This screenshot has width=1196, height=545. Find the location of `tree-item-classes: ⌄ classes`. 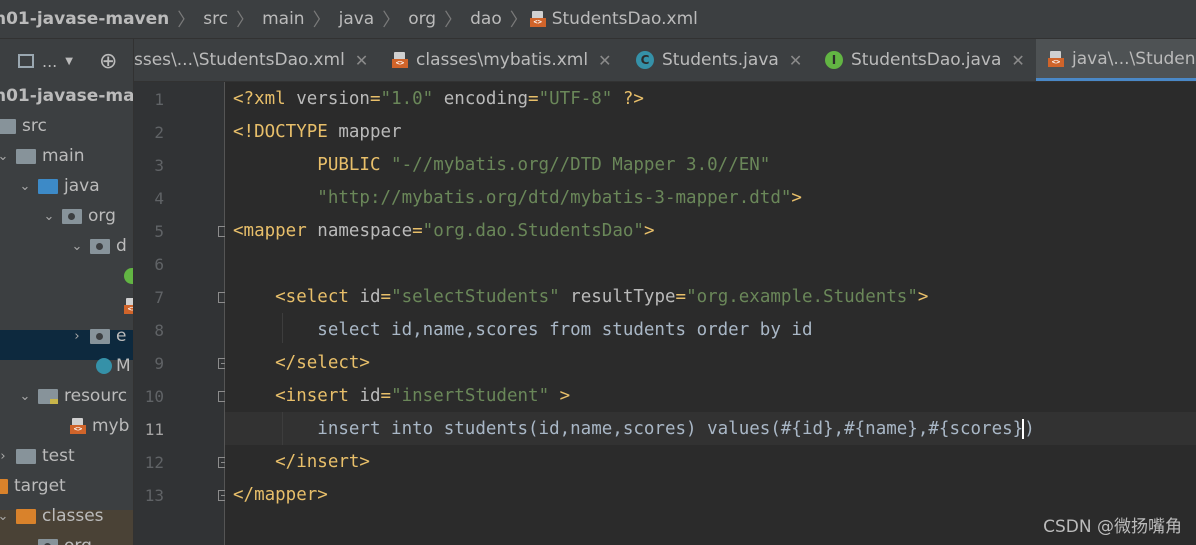

tree-item-classes: ⌄ classes is located at coordinates (52, 516).